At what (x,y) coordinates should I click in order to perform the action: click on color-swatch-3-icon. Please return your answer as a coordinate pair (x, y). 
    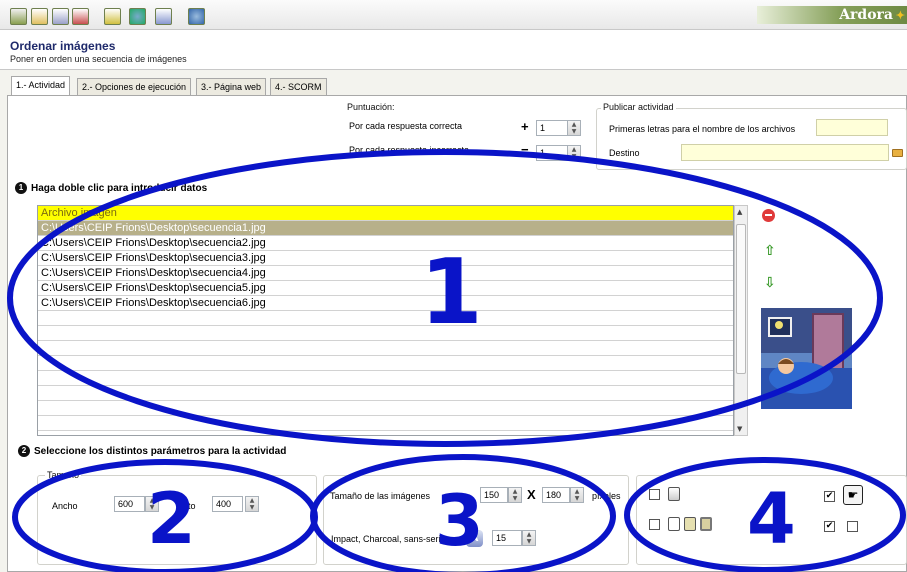
    Looking at the image, I should click on (706, 524).